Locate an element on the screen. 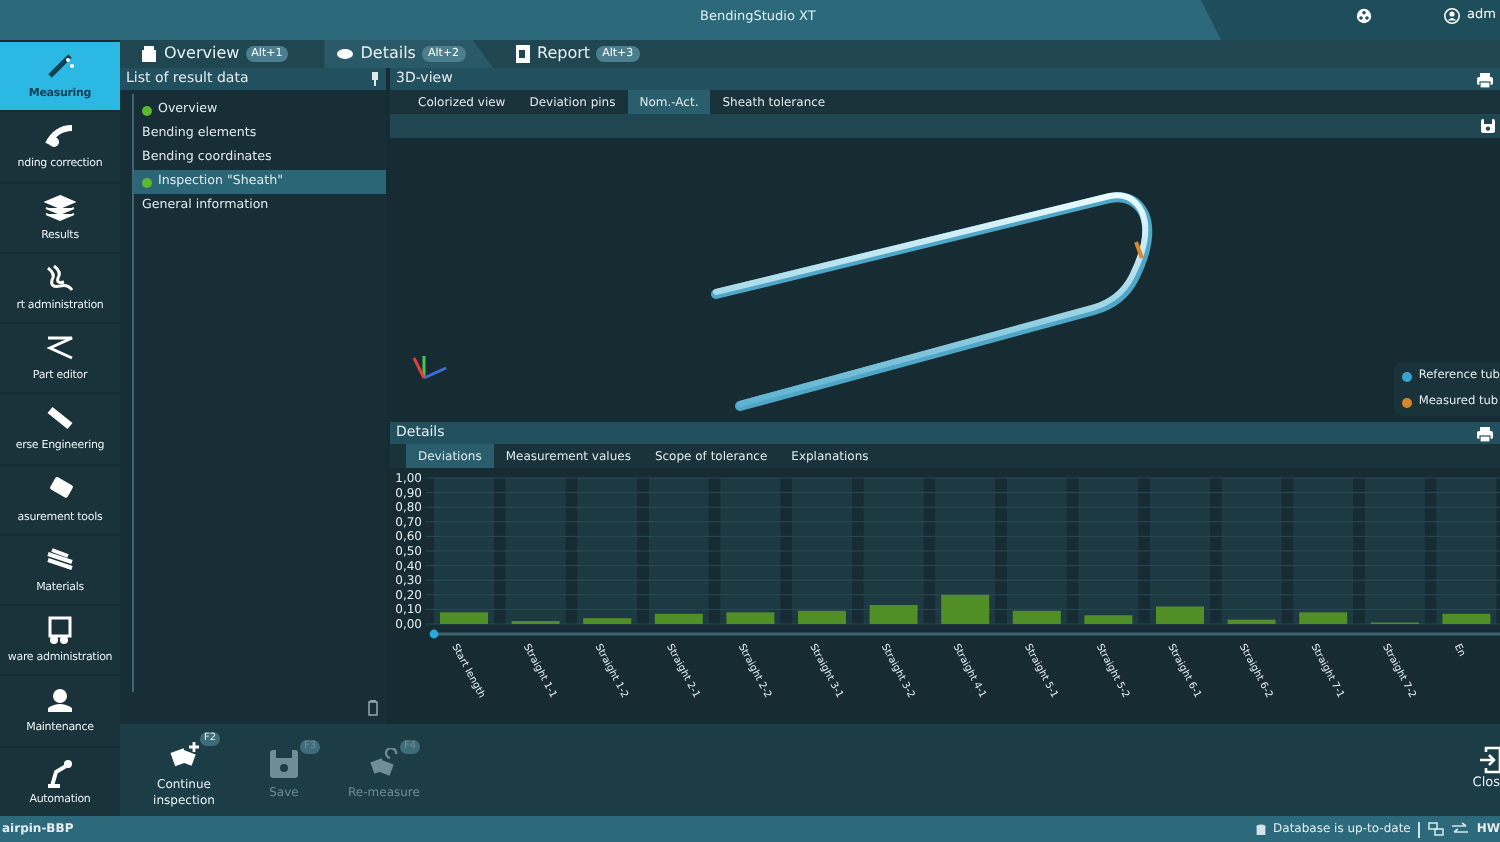 The width and height of the screenshot is (1500, 842). windows-icon is located at coordinates (1436, 829).